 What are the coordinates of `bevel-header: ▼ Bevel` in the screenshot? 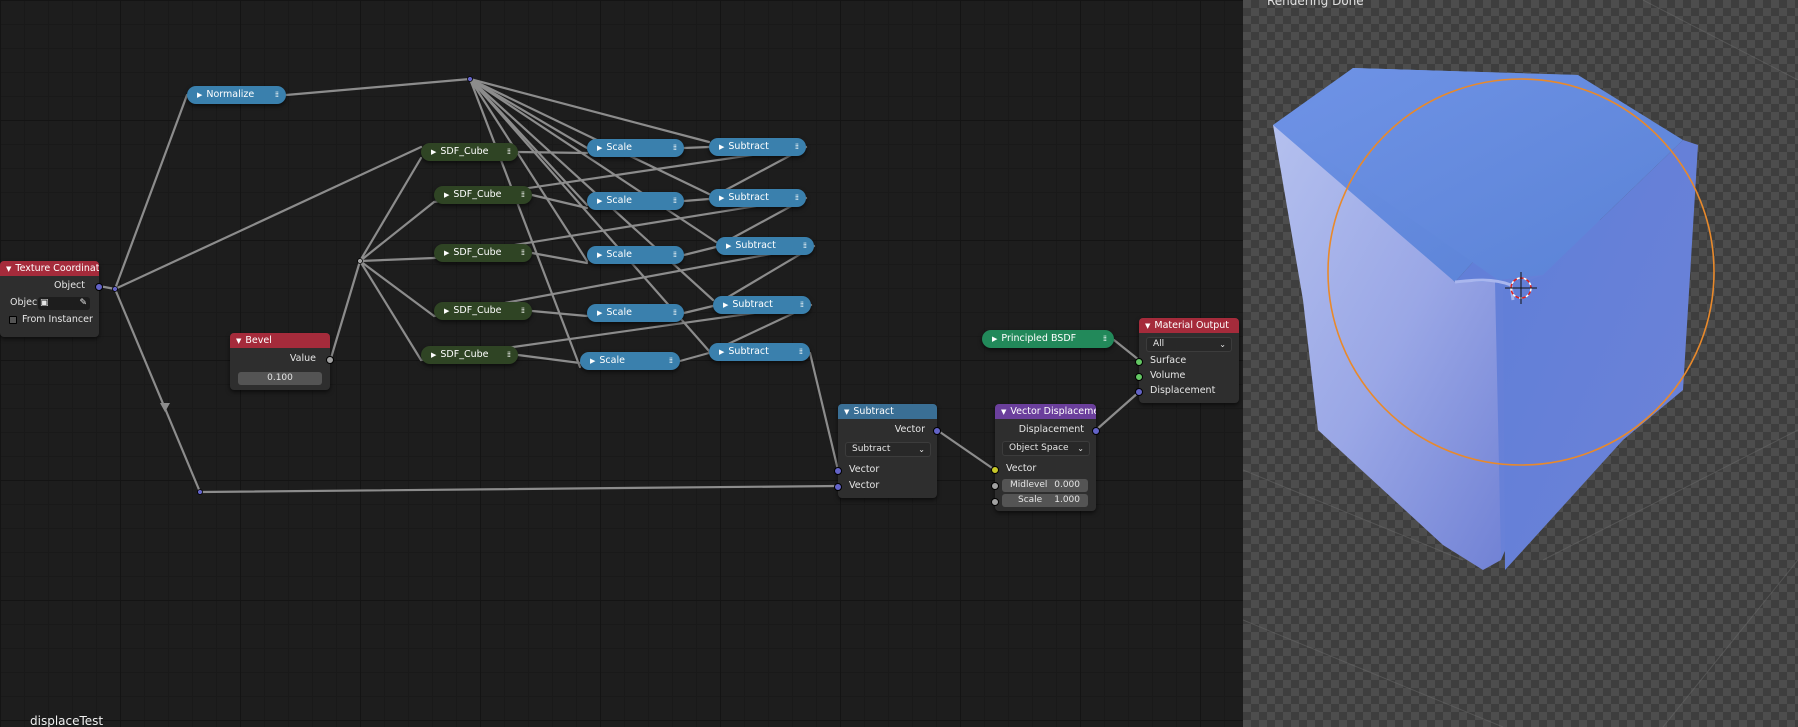 It's located at (280, 340).